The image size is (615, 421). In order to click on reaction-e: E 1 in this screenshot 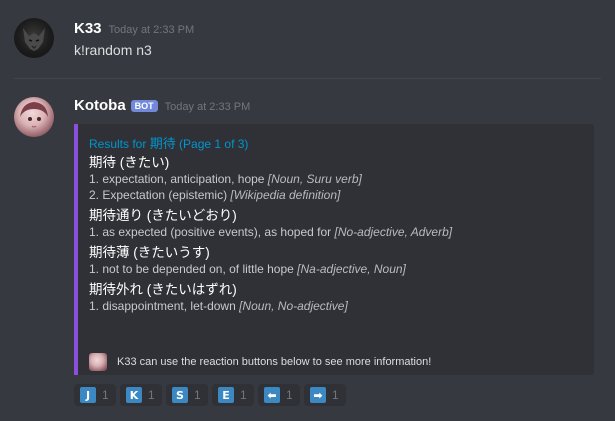, I will do `click(233, 395)`.